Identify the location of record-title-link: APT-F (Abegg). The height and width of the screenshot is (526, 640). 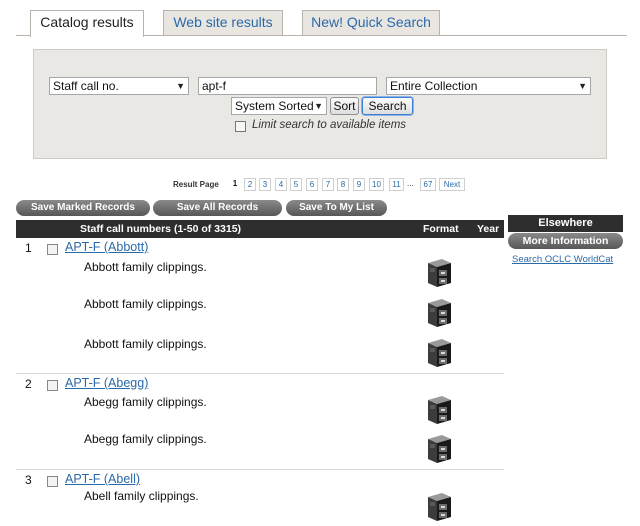
(106, 383).